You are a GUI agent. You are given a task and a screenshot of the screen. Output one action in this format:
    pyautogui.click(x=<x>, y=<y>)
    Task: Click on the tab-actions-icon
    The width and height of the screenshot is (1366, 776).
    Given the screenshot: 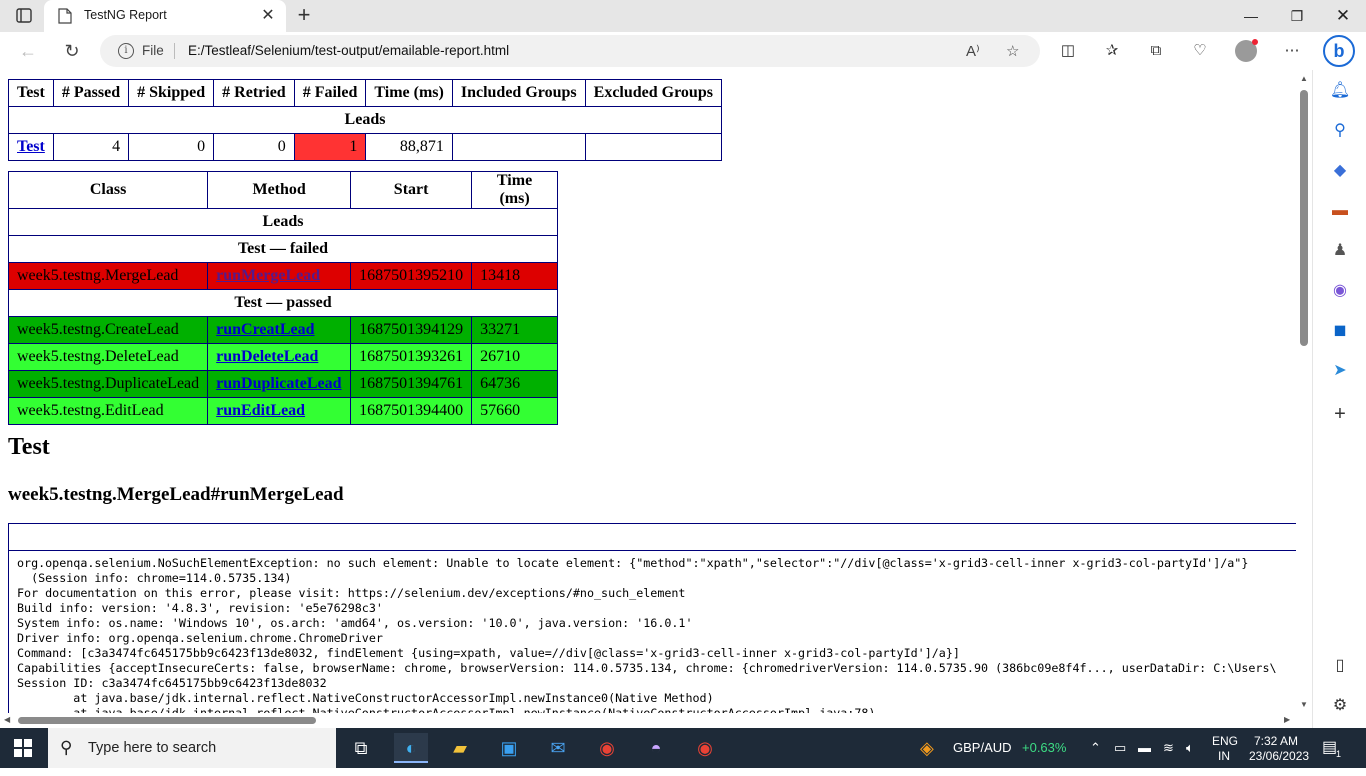 What is the action you would take?
    pyautogui.click(x=24, y=16)
    